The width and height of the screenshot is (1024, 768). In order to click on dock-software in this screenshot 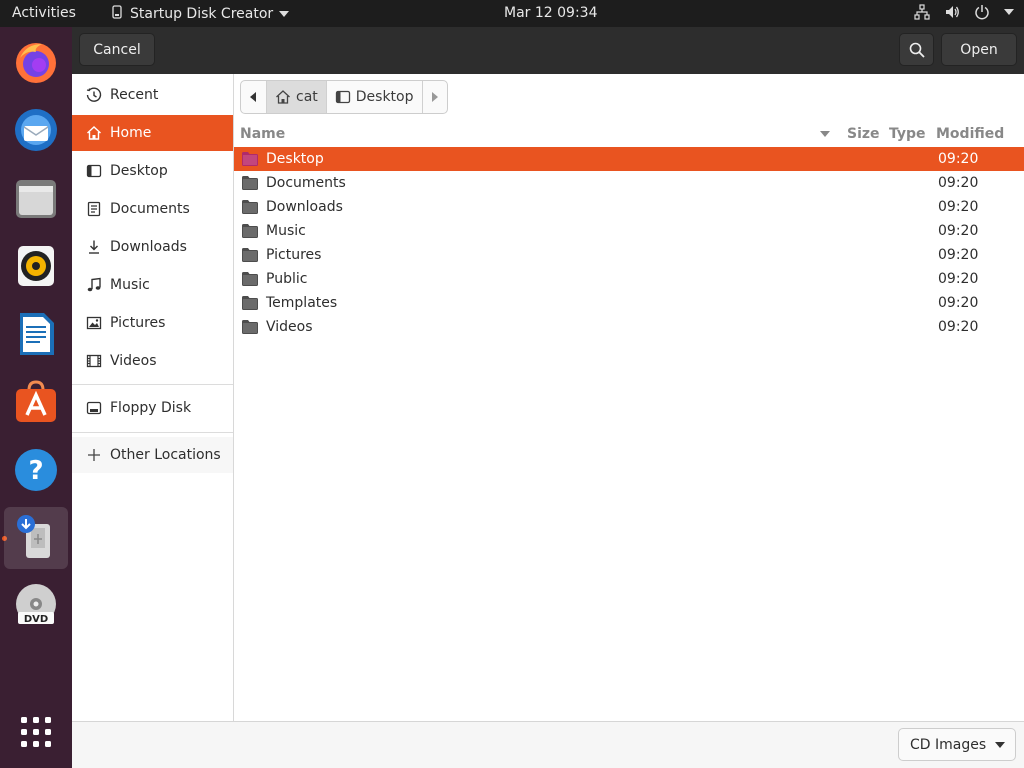, I will do `click(36, 402)`.